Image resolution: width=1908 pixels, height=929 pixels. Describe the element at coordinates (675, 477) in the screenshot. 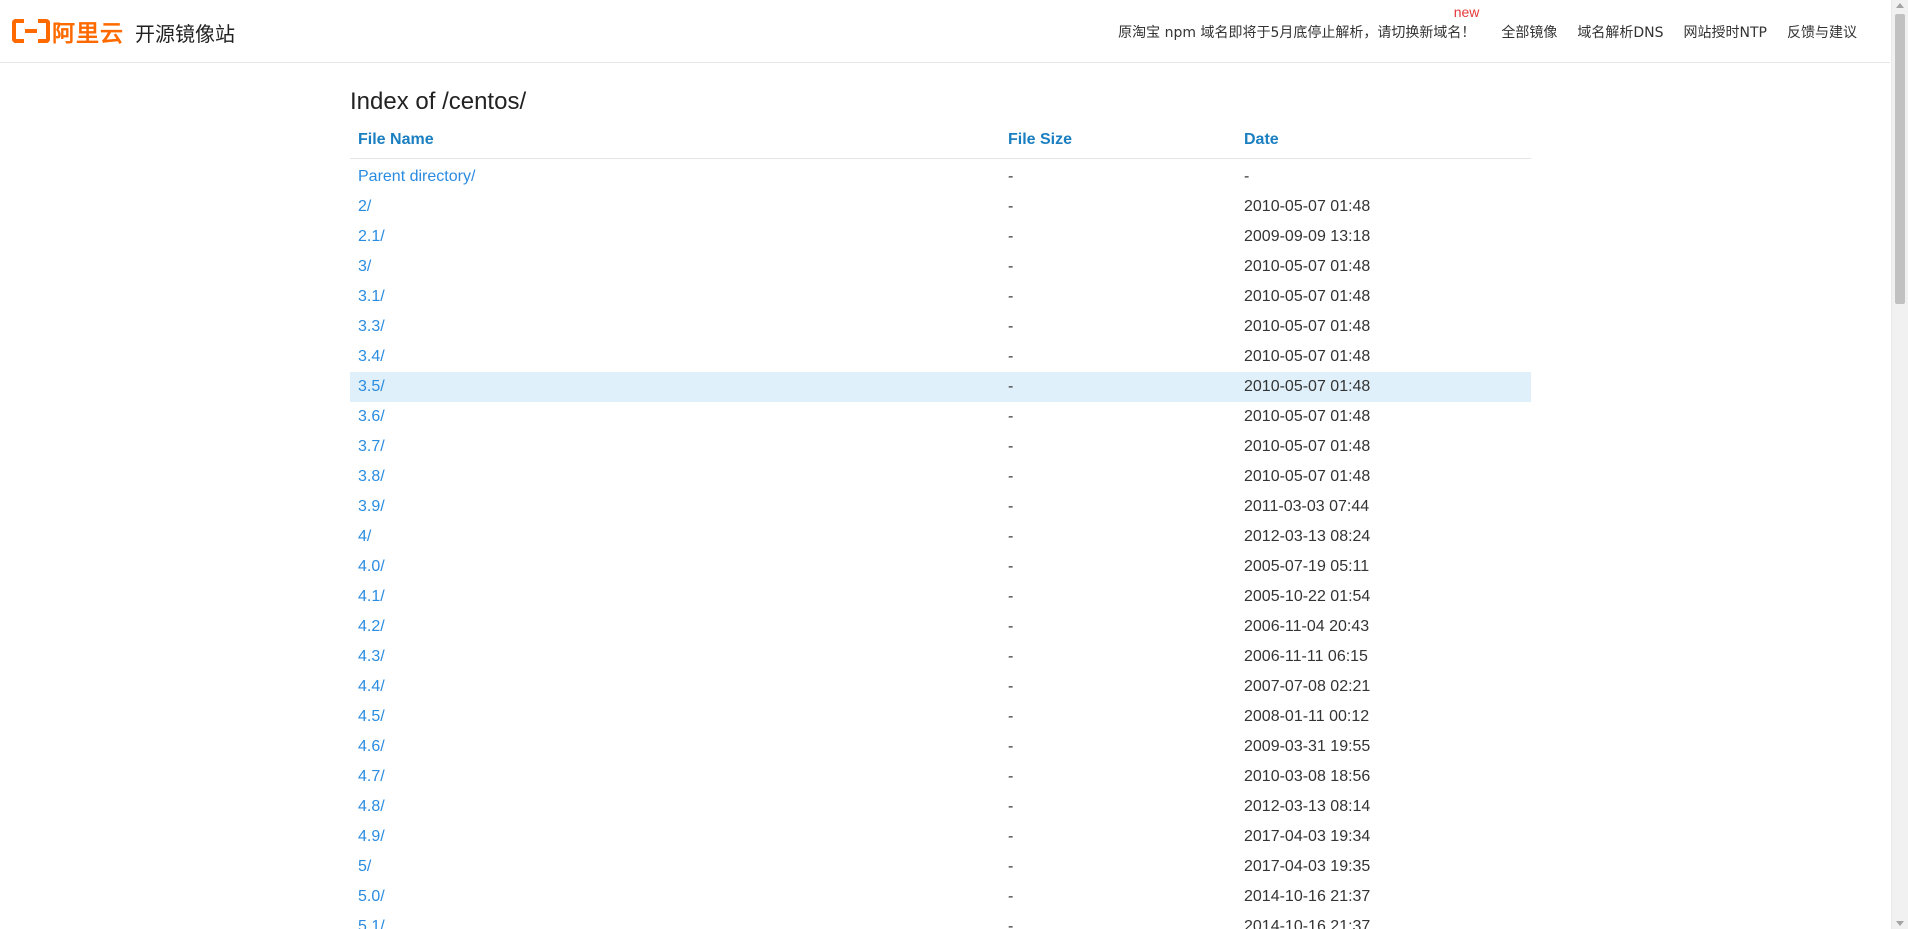

I see `file-name-cell: 3.8/` at that location.